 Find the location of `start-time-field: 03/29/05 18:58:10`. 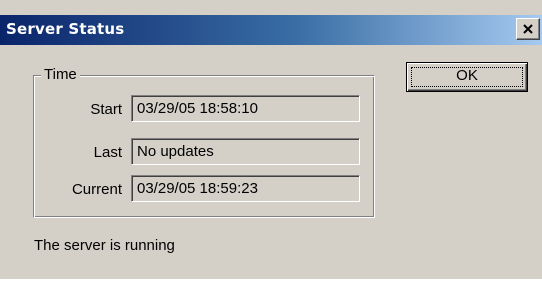

start-time-field: 03/29/05 18:58:10 is located at coordinates (245, 108).